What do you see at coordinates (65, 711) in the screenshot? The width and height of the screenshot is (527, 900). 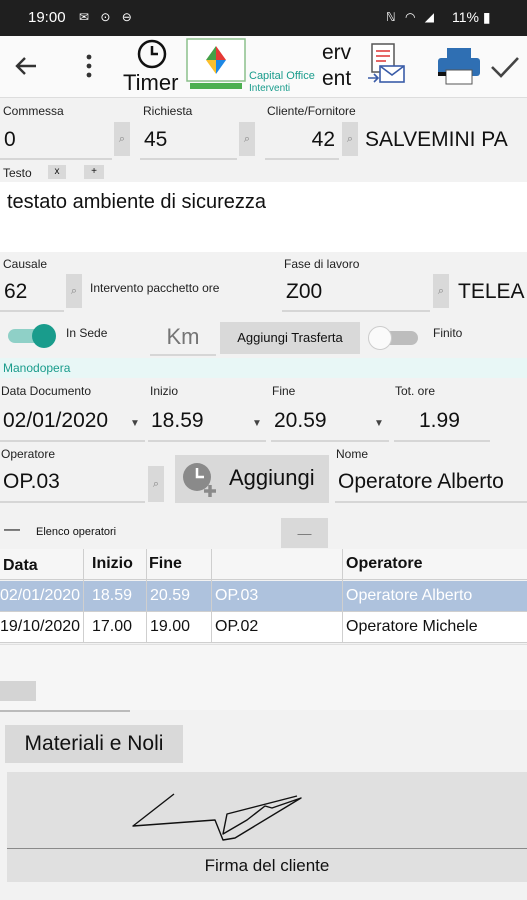 I see `divider` at bounding box center [65, 711].